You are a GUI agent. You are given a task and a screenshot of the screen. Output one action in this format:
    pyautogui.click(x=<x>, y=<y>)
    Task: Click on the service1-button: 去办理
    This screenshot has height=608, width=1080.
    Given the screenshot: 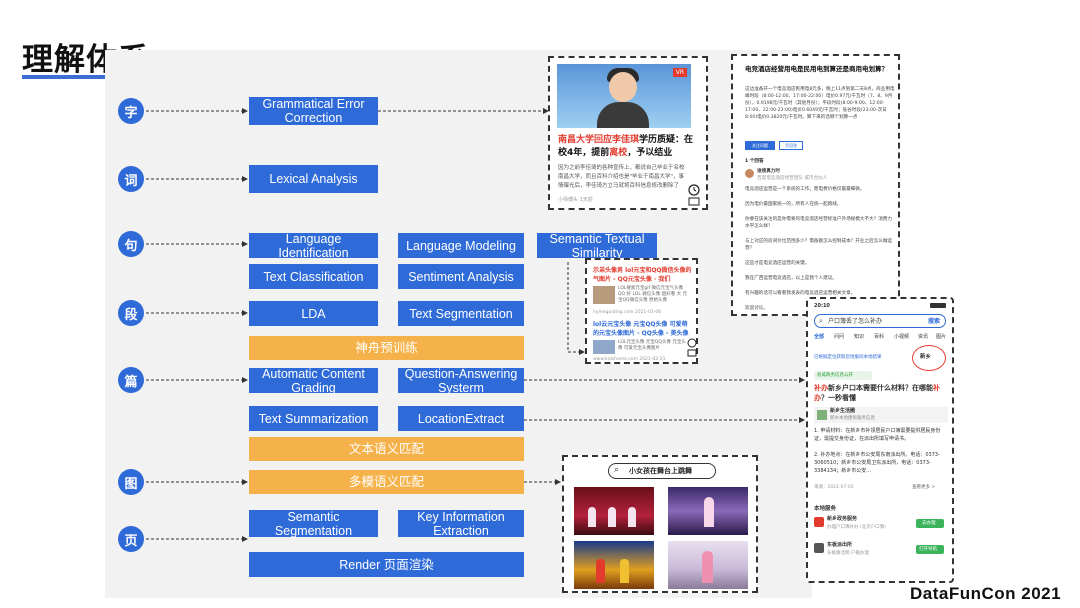 What is the action you would take?
    pyautogui.click(x=930, y=523)
    